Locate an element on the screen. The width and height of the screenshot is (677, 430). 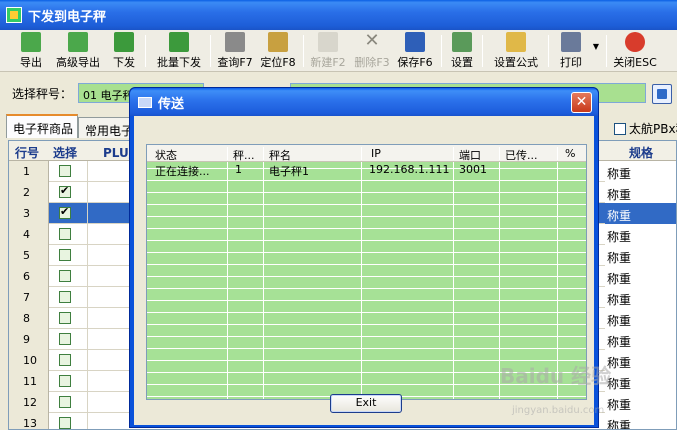
row-scale-name: 电子秤1 is located at coordinates (289, 171).